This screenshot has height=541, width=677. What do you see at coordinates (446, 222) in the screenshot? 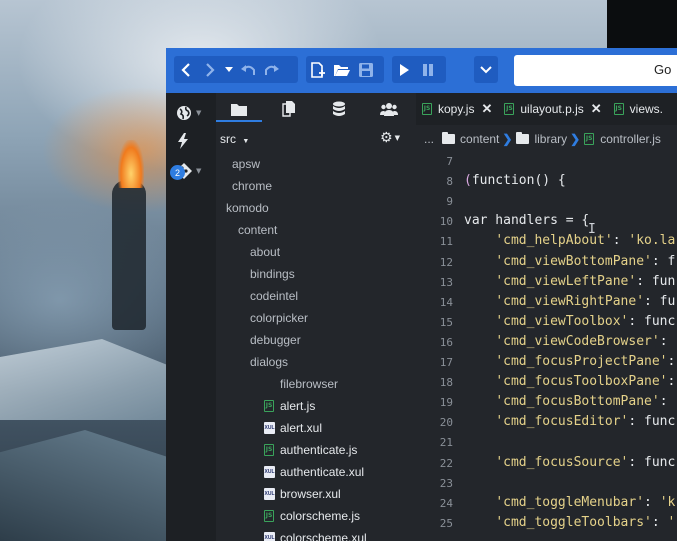
I see `line-number: 10` at bounding box center [446, 222].